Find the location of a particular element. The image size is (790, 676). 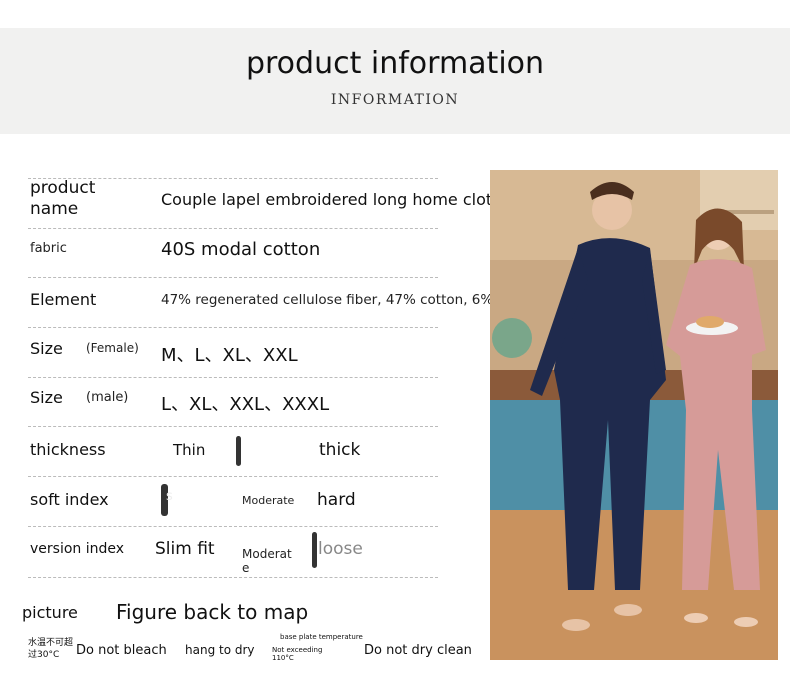

version-index-left: Slim fit is located at coordinates (185, 549).